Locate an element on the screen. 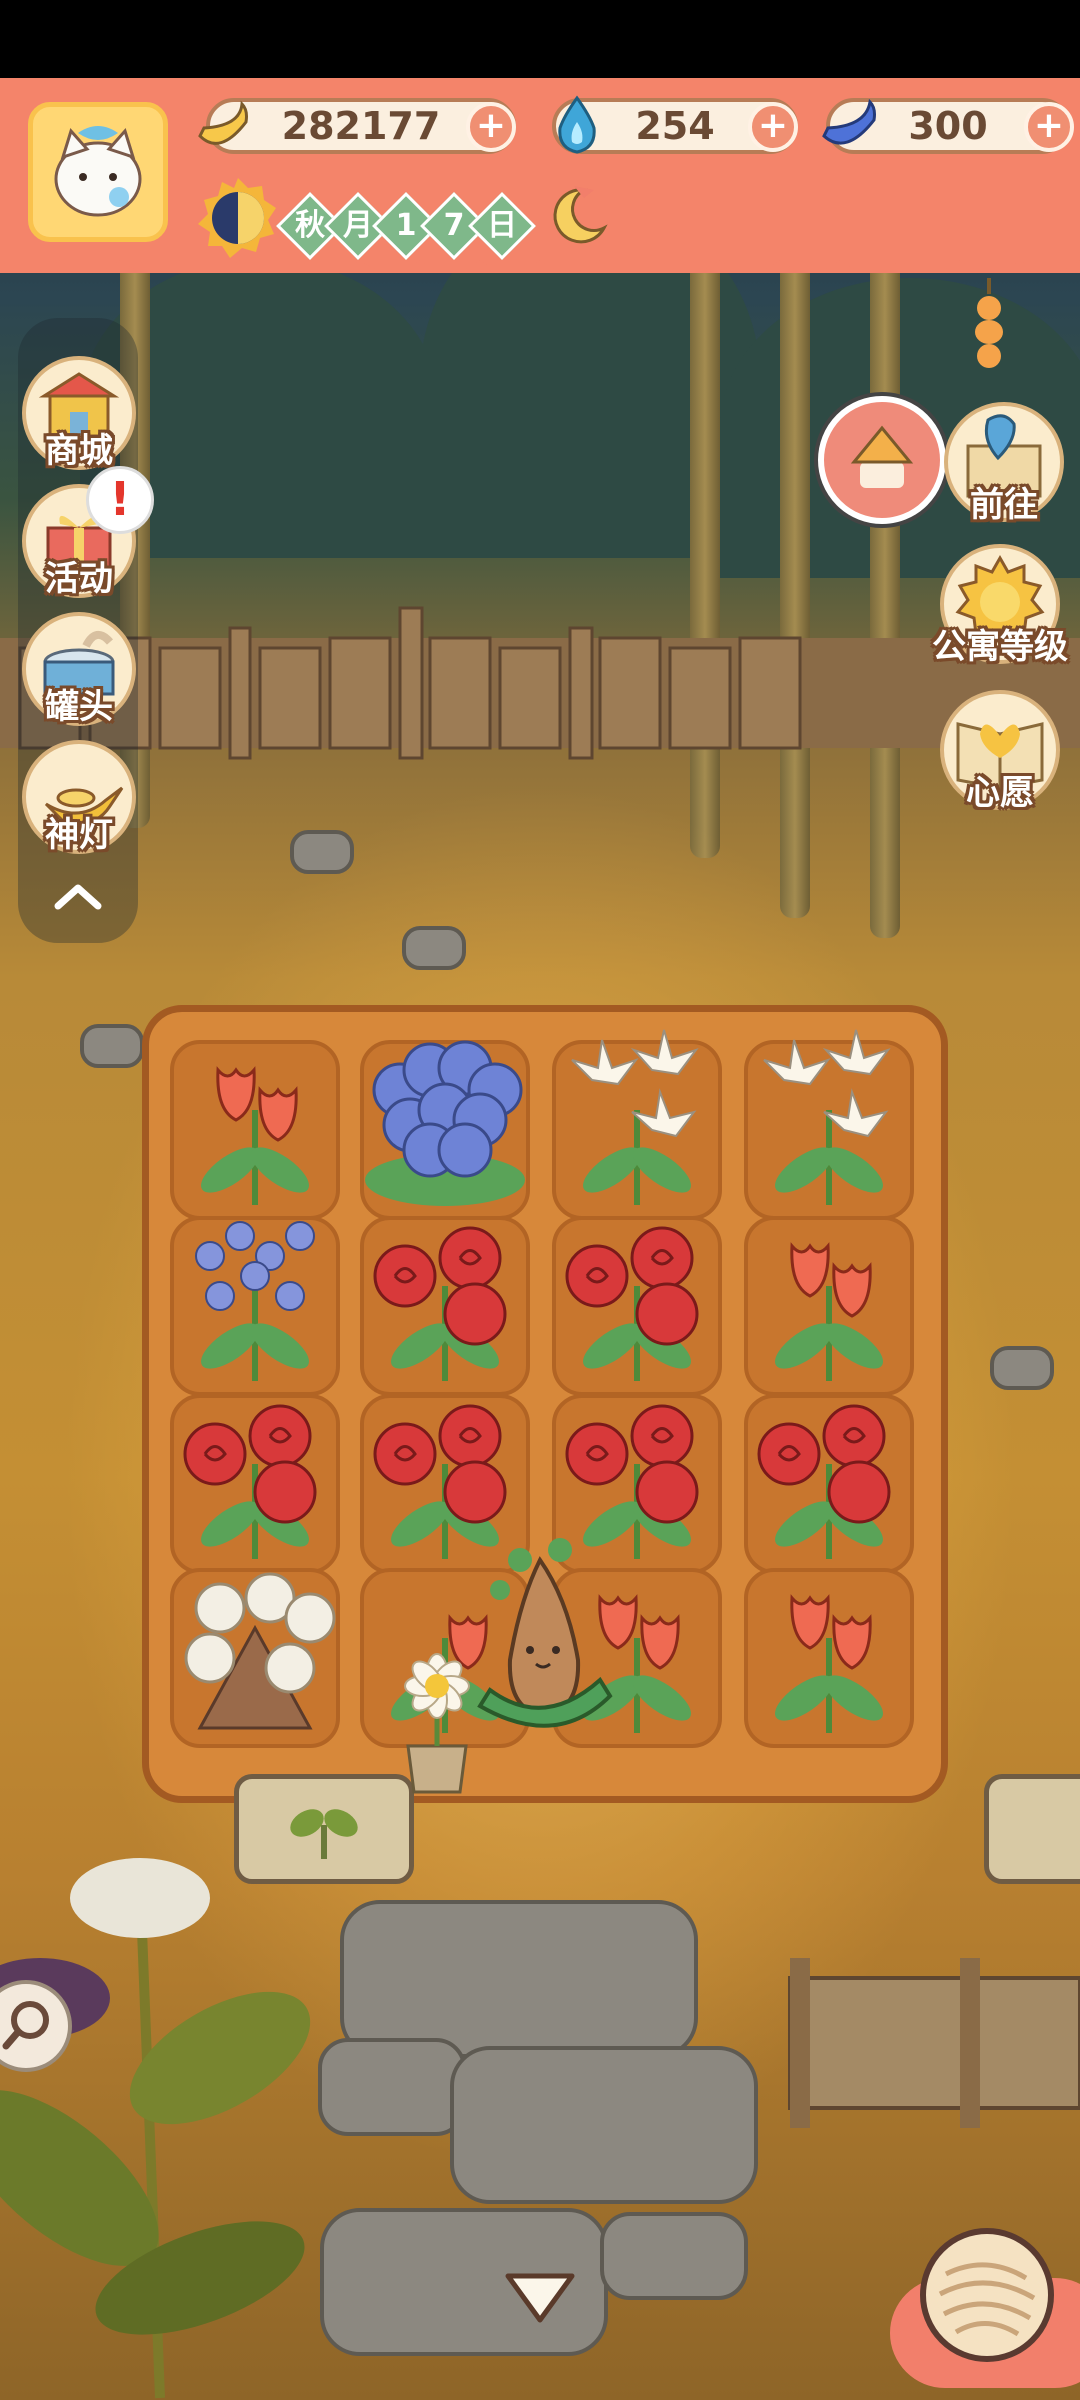  plant-sign-right is located at coordinates (1032, 1829).